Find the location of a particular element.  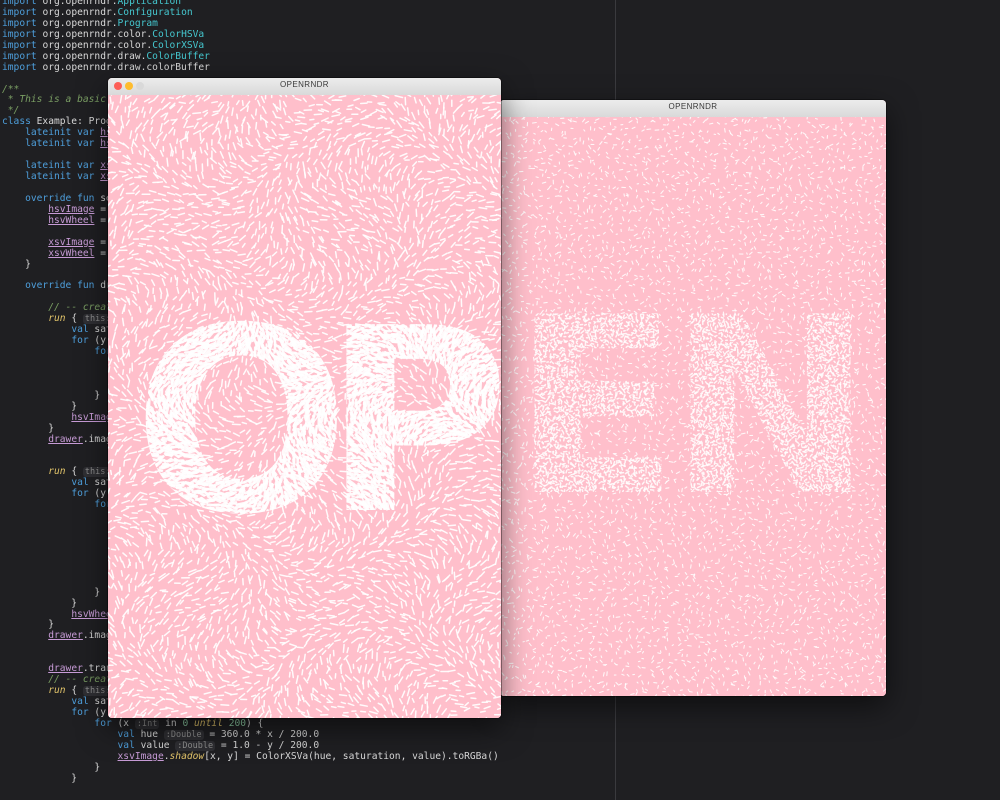

code-line: } is located at coordinates (250, 779).